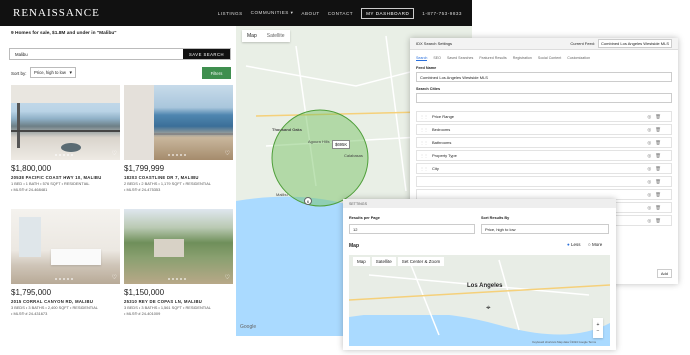 This screenshot has width=690, height=355. Describe the element at coordinates (99, 54) in the screenshot. I see `search-input: Malibu` at that location.